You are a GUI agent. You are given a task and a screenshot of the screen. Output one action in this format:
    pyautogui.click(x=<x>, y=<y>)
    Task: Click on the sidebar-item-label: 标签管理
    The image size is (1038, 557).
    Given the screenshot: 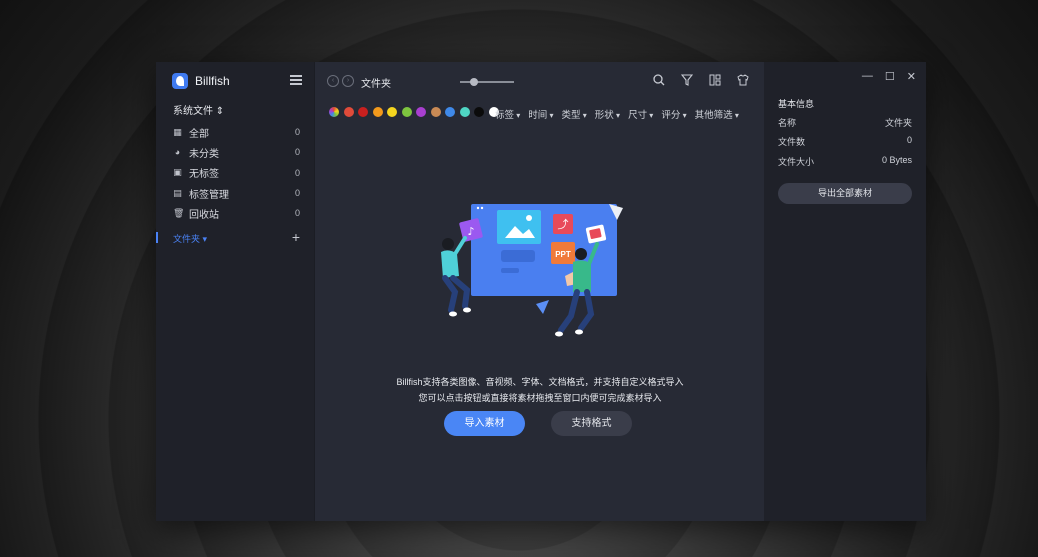 What is the action you would take?
    pyautogui.click(x=209, y=195)
    